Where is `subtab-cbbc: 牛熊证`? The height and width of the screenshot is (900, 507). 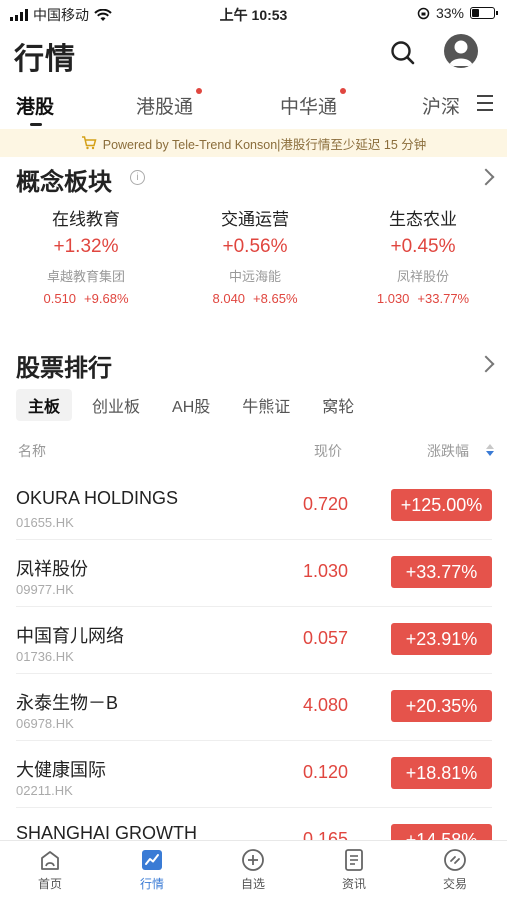 subtab-cbbc: 牛熊证 is located at coordinates (266, 405).